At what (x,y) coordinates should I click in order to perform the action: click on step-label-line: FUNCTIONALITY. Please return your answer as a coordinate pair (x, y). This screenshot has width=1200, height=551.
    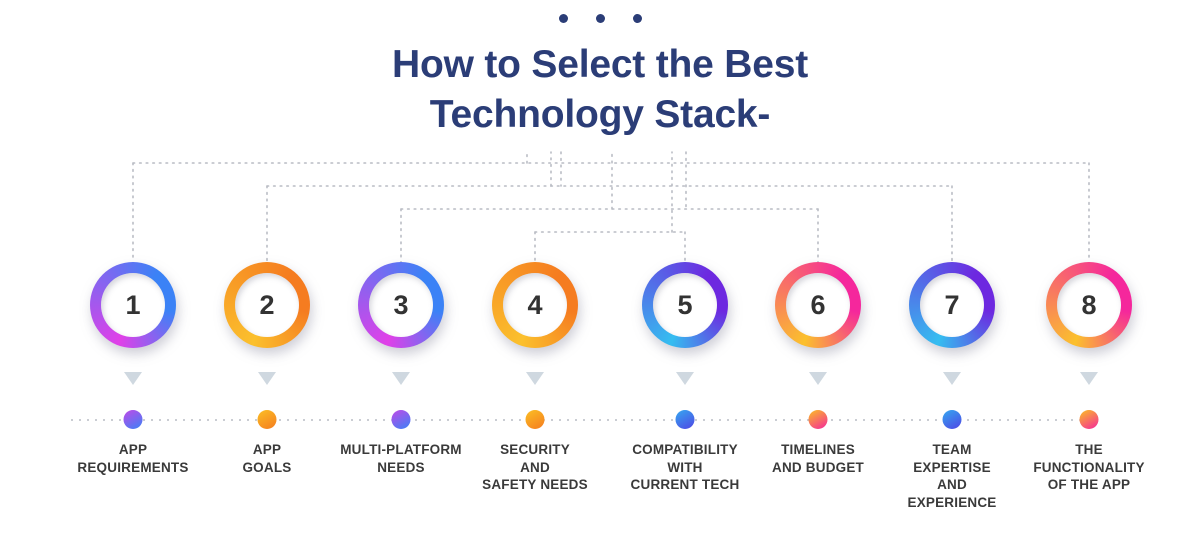
    Looking at the image, I should click on (1089, 467).